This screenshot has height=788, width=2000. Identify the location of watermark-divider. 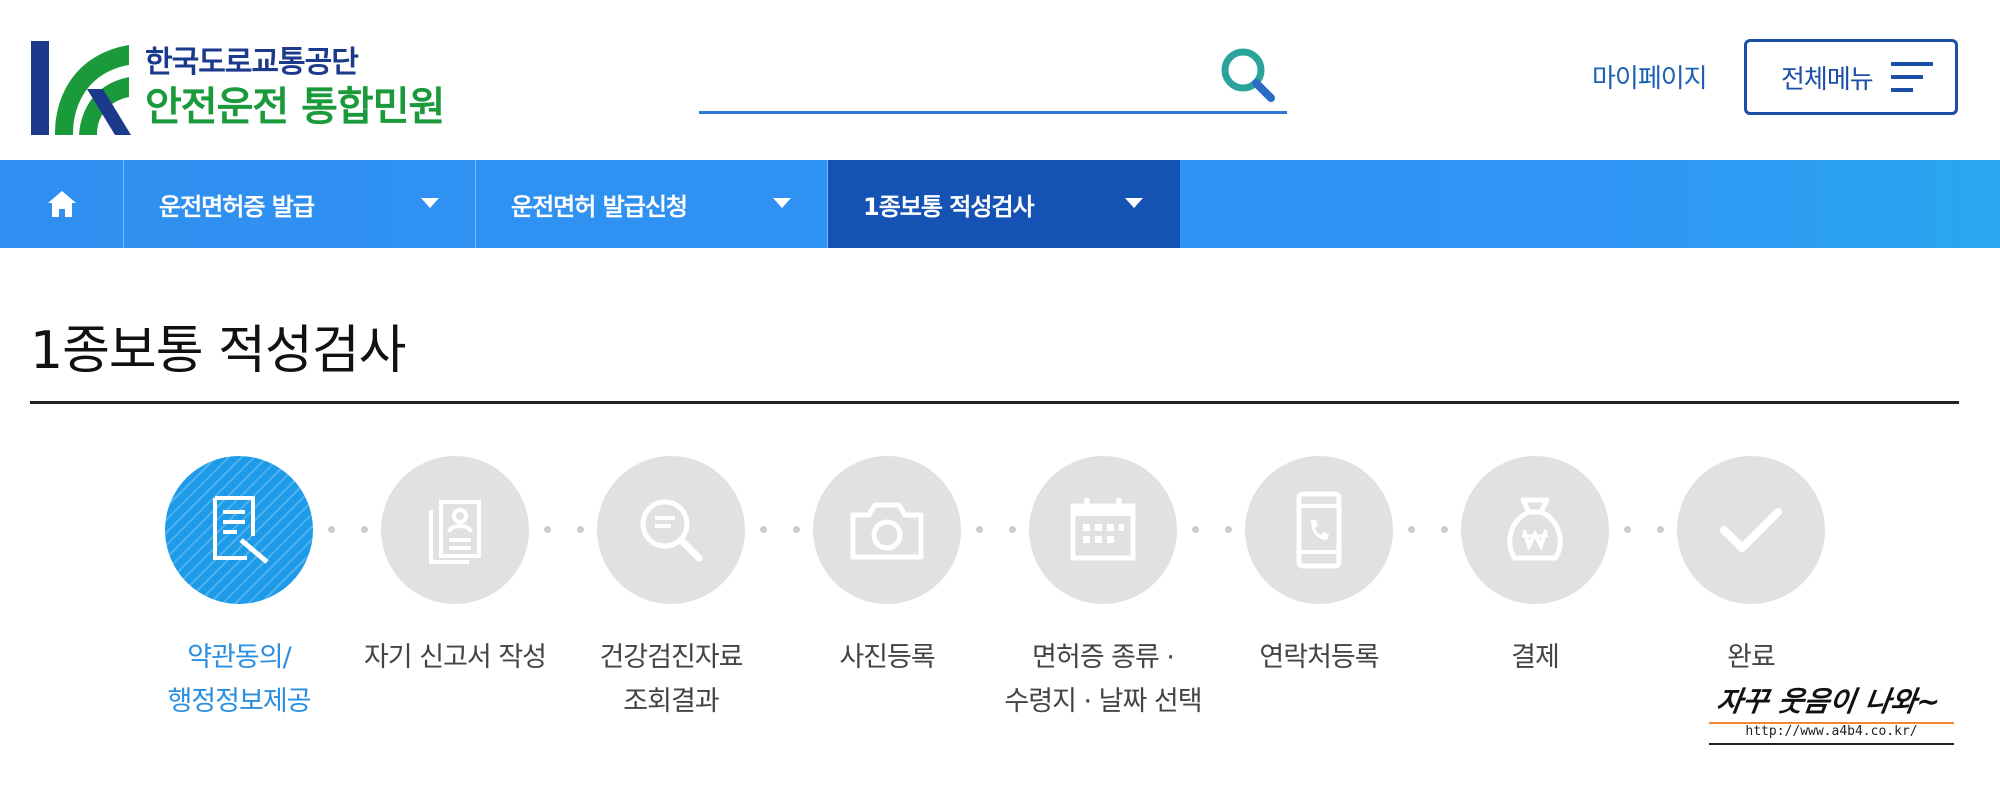
(1831, 744).